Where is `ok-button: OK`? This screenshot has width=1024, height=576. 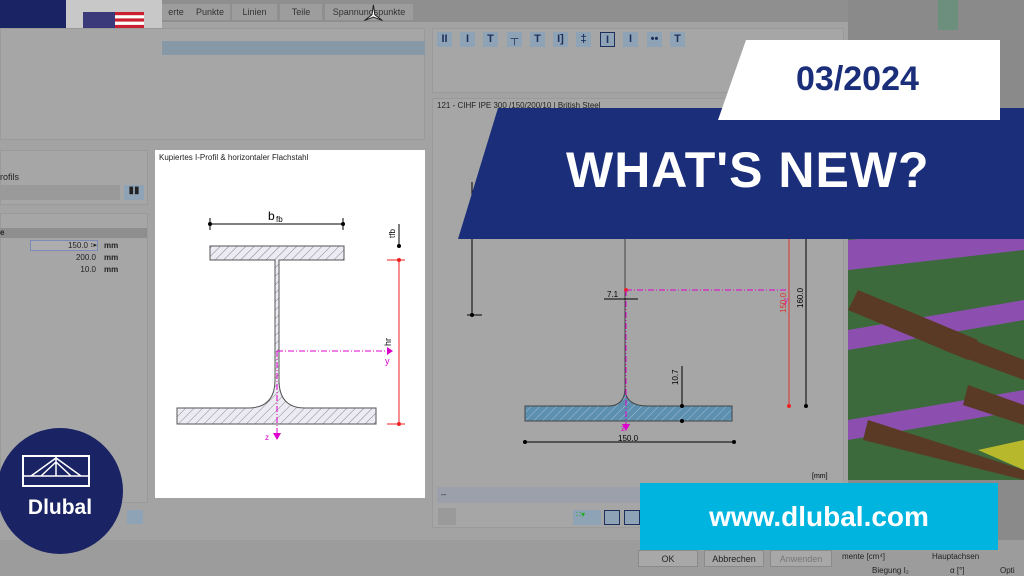 ok-button: OK is located at coordinates (668, 558).